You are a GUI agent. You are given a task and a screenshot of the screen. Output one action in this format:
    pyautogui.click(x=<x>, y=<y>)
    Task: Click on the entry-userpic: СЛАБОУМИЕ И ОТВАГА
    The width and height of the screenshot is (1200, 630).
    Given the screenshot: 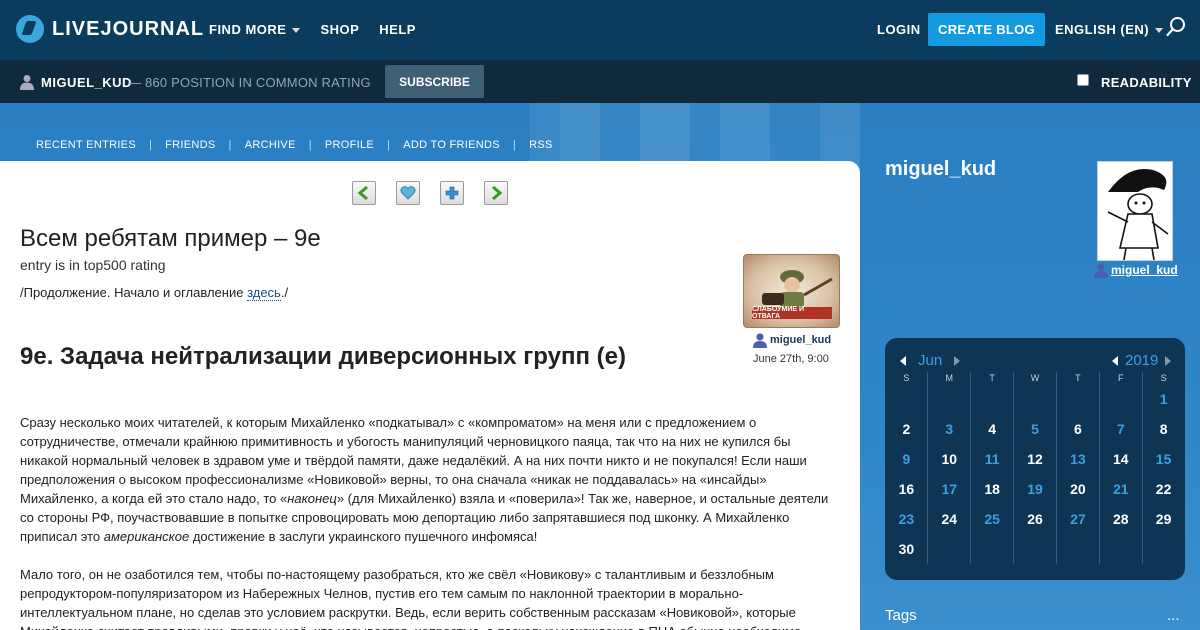 What is the action you would take?
    pyautogui.click(x=791, y=291)
    